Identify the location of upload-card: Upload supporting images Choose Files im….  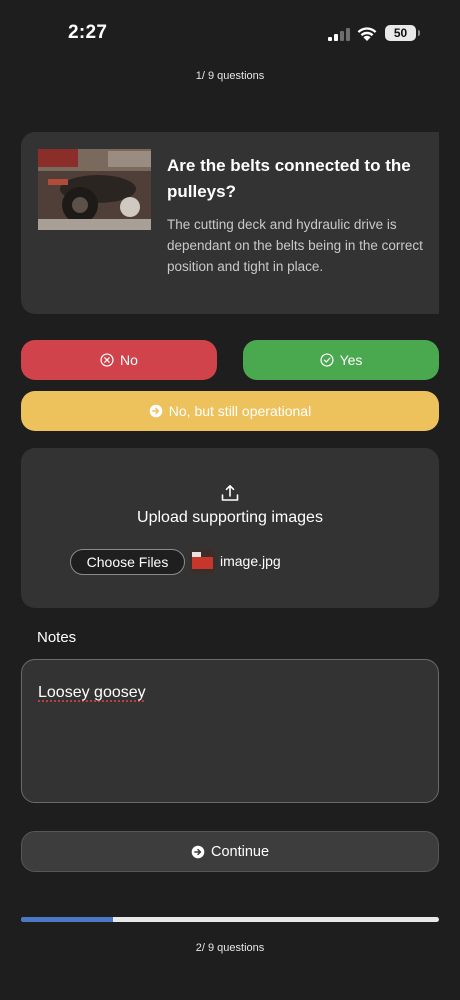
(230, 528).